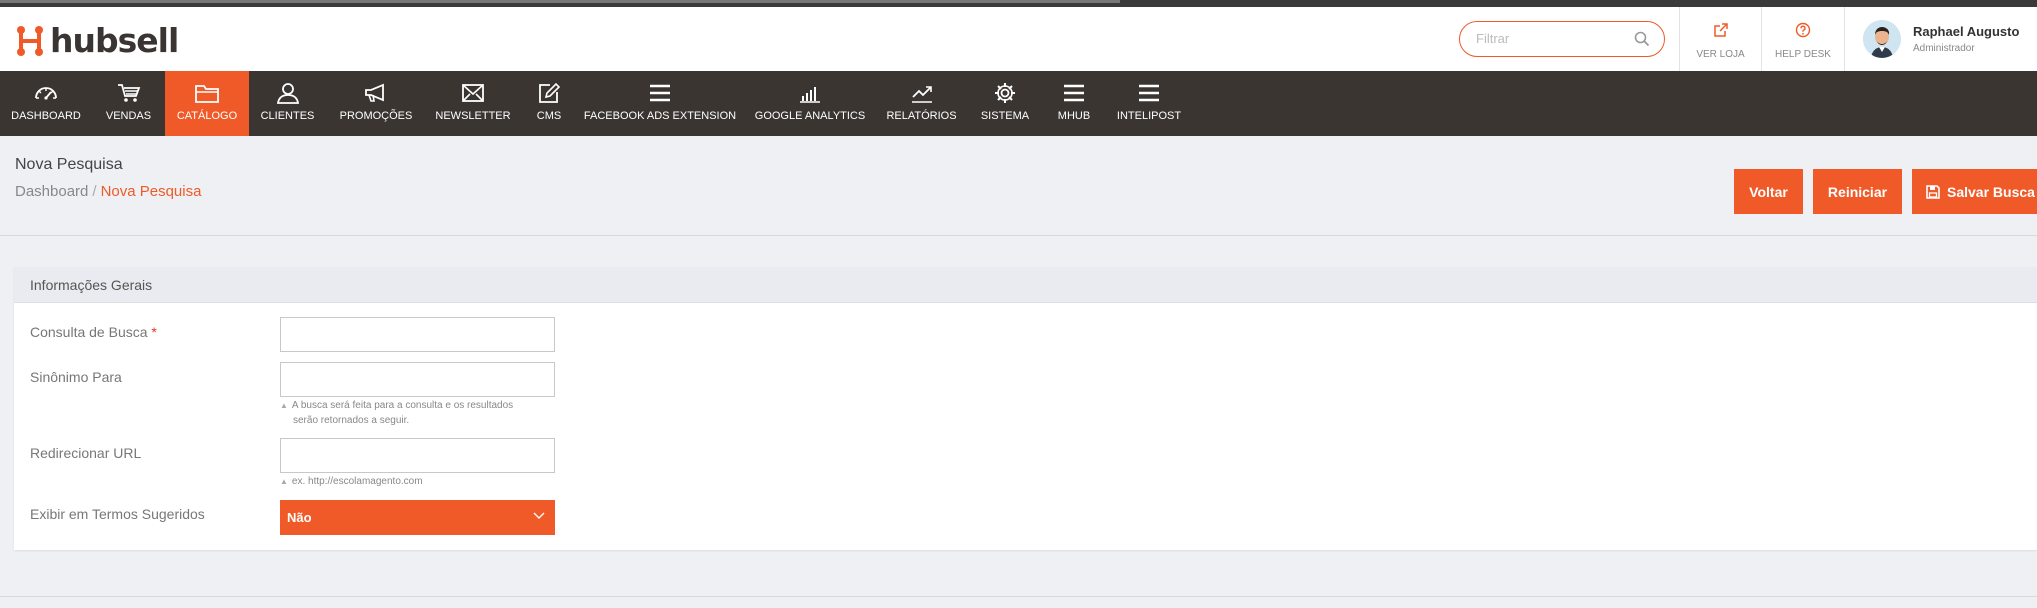 The width and height of the screenshot is (2037, 608). I want to click on external-link-icon, so click(1720, 30).